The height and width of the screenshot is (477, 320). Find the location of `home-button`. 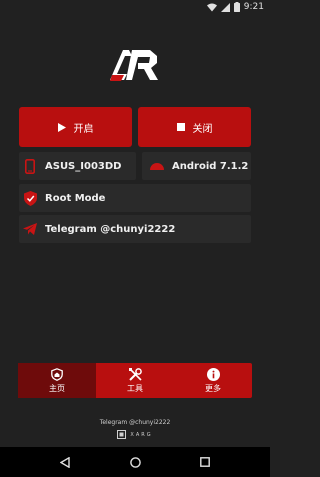

home-button is located at coordinates (135, 462).